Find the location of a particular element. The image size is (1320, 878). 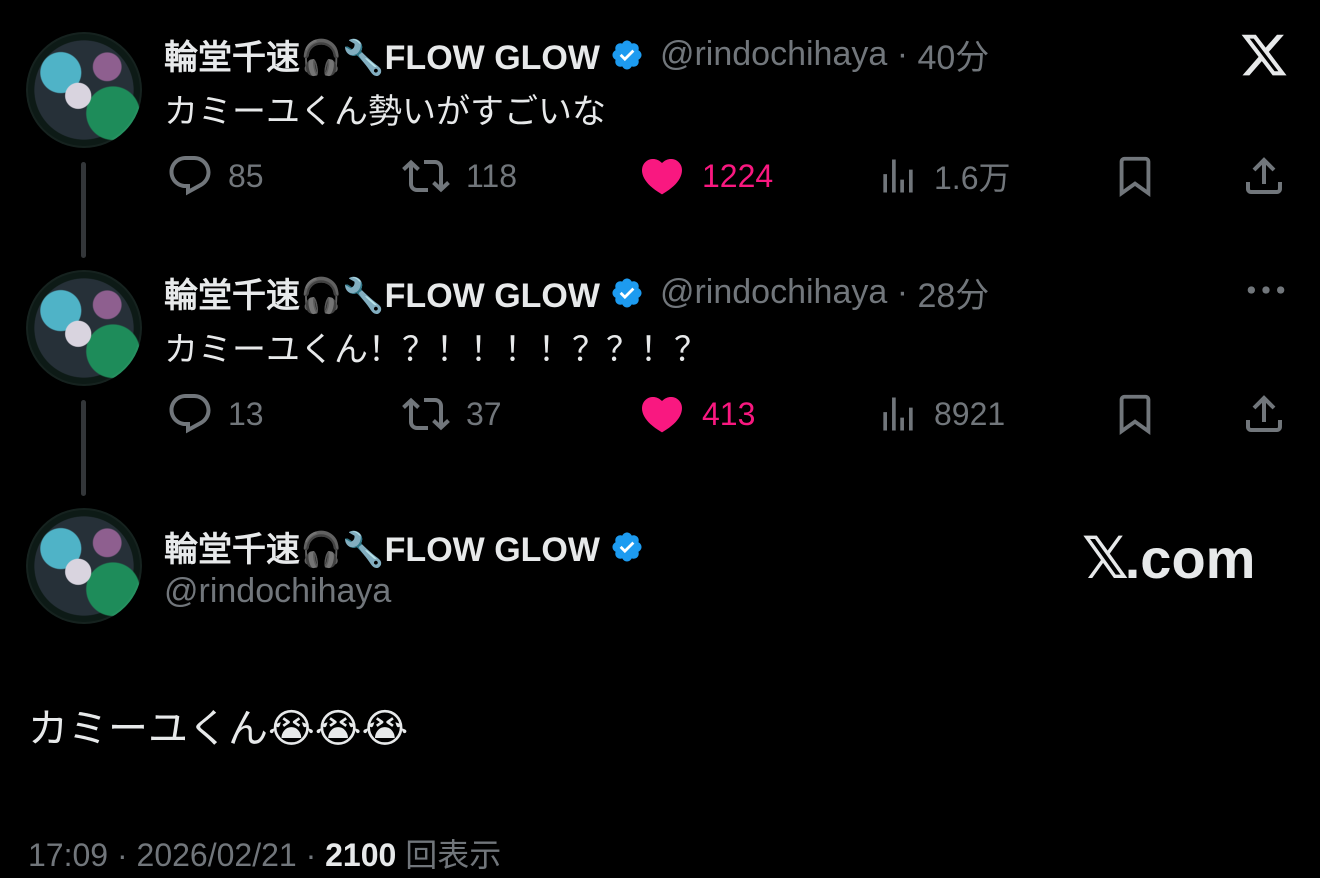

timestamp: 40分 is located at coordinates (953, 54).